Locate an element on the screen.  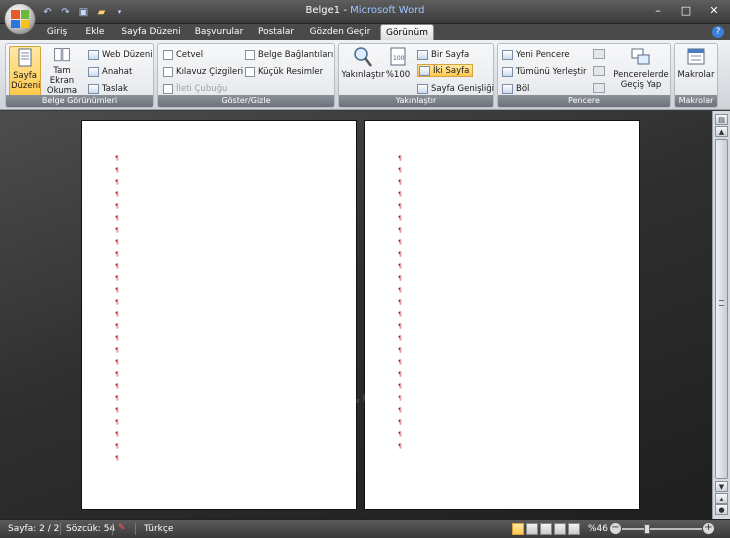
split-button: Böl is located at coordinates (515, 88).